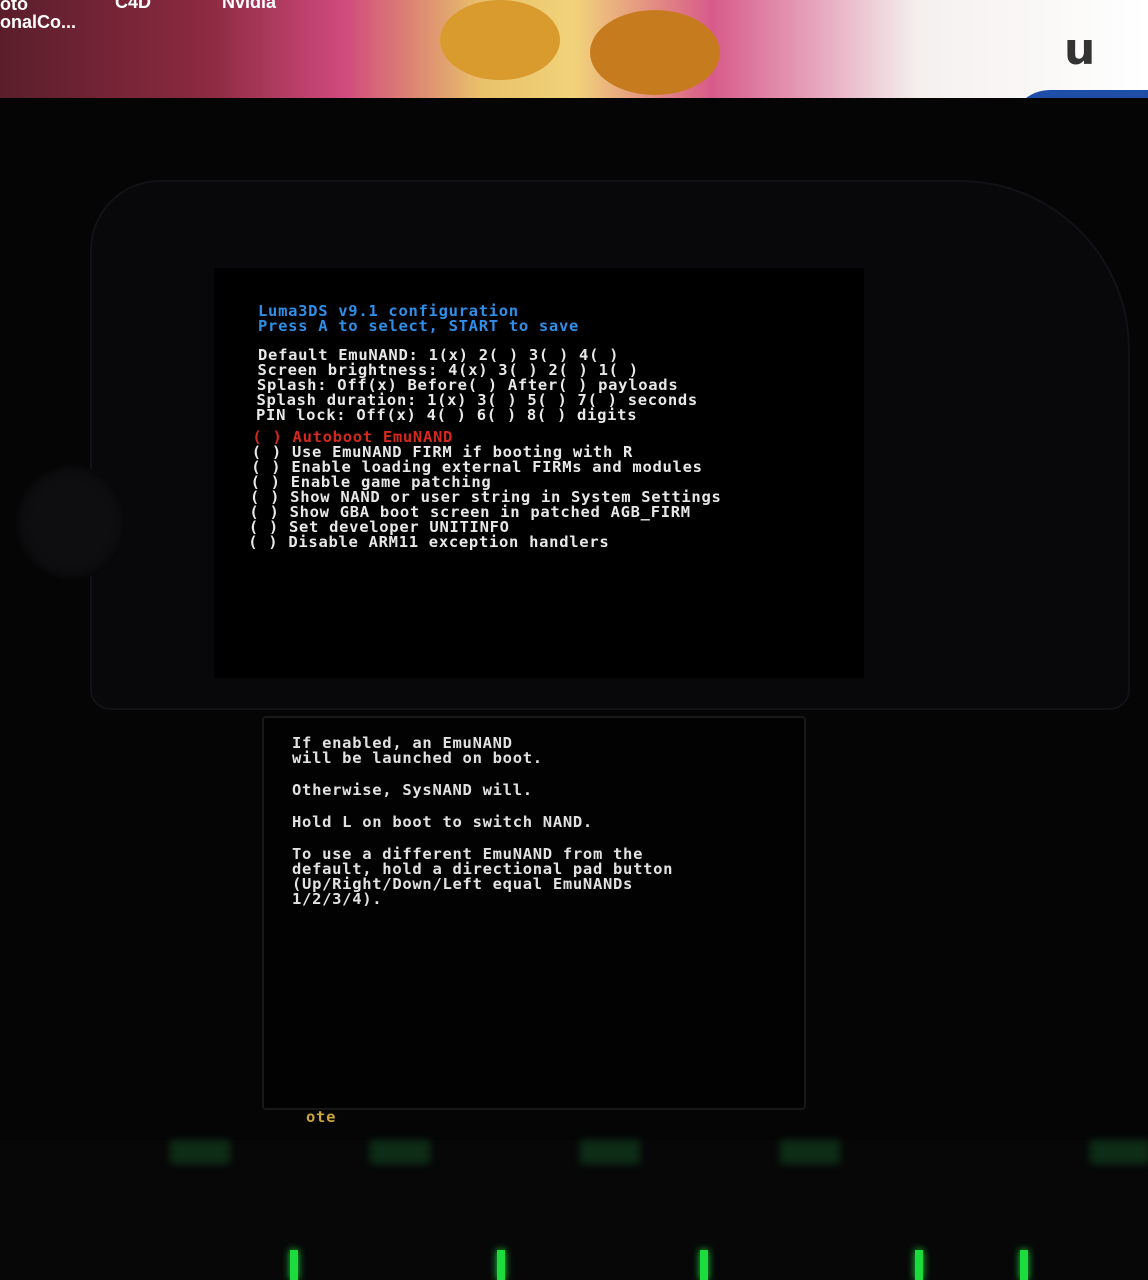 The height and width of the screenshot is (1280, 1148). I want to click on toggle-label: Disable ARM11 exception handlers, so click(449, 542).